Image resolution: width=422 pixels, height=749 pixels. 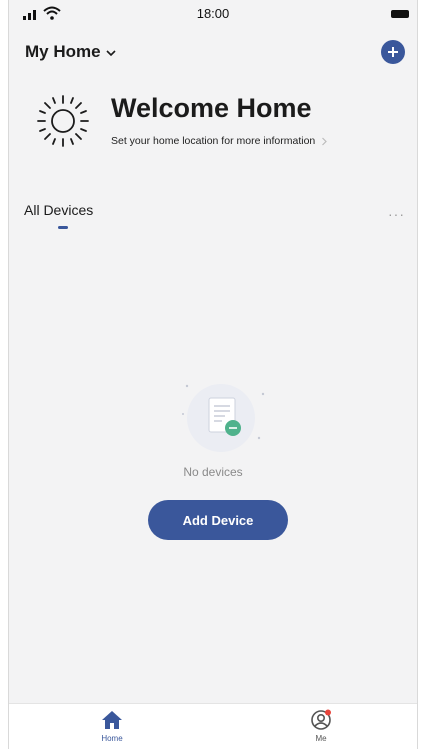 I want to click on plus-icon, so click(x=393, y=52).